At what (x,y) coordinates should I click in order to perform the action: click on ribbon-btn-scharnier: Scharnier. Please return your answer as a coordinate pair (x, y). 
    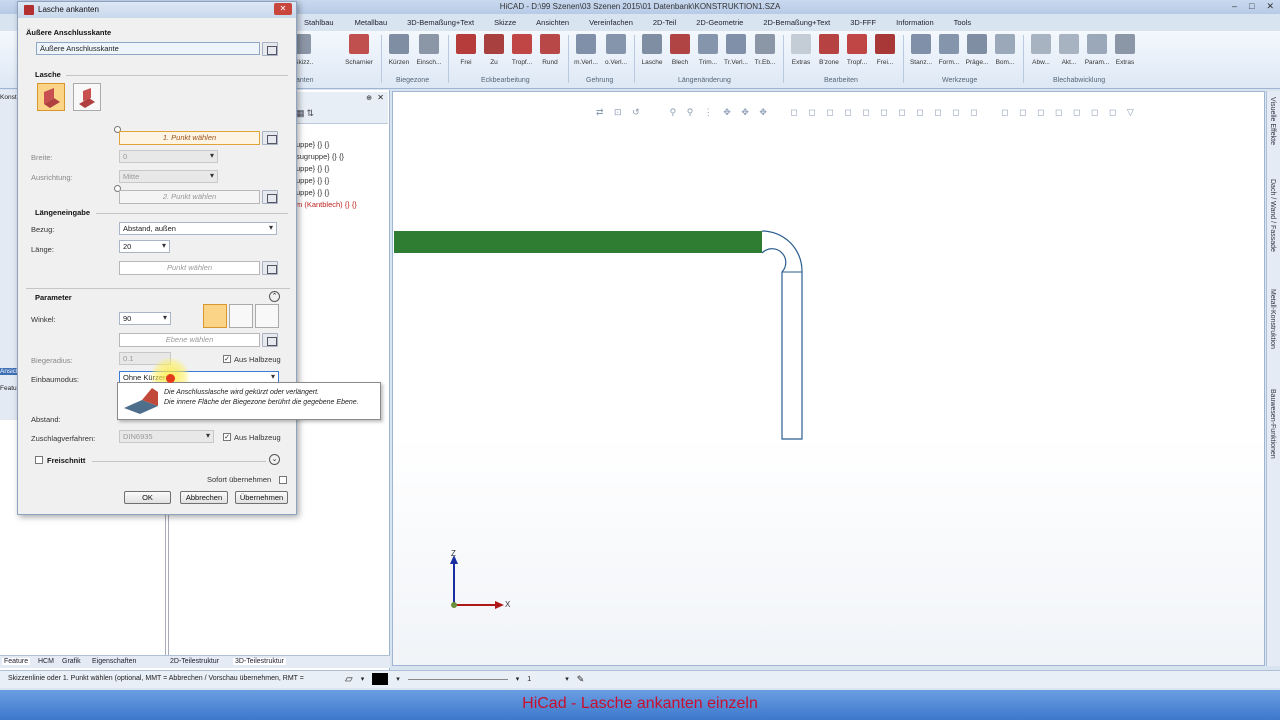
    Looking at the image, I should click on (359, 50).